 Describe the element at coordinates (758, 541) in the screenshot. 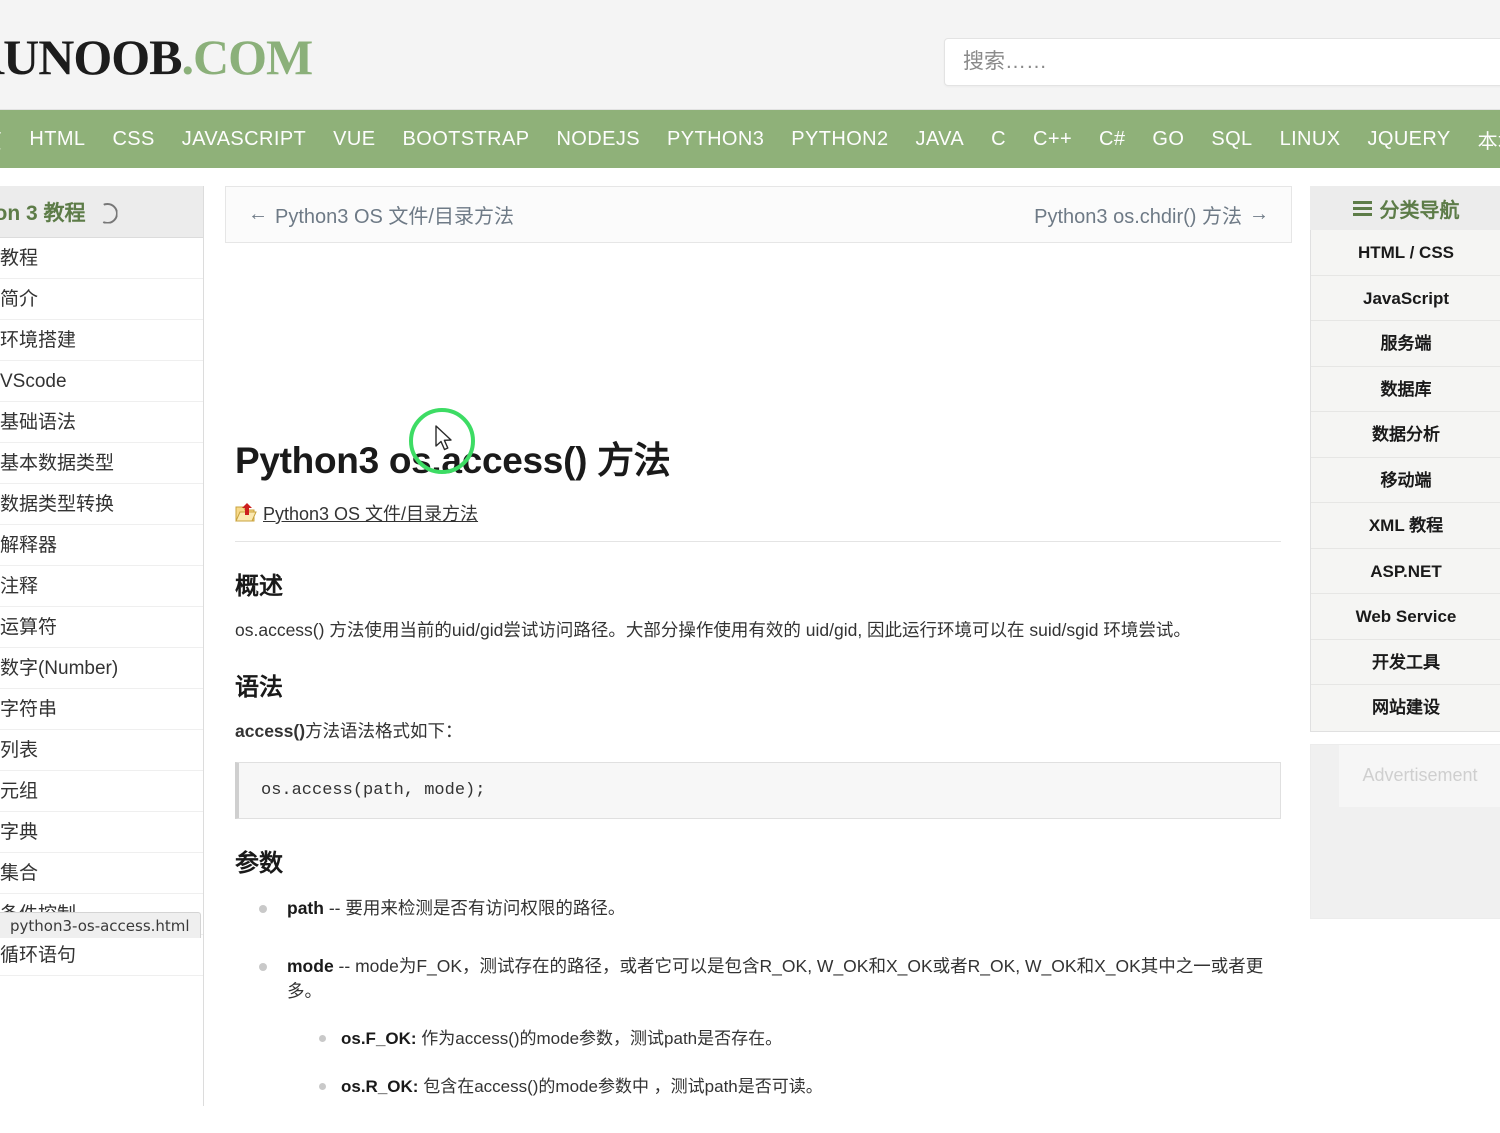

I see `divider` at that location.